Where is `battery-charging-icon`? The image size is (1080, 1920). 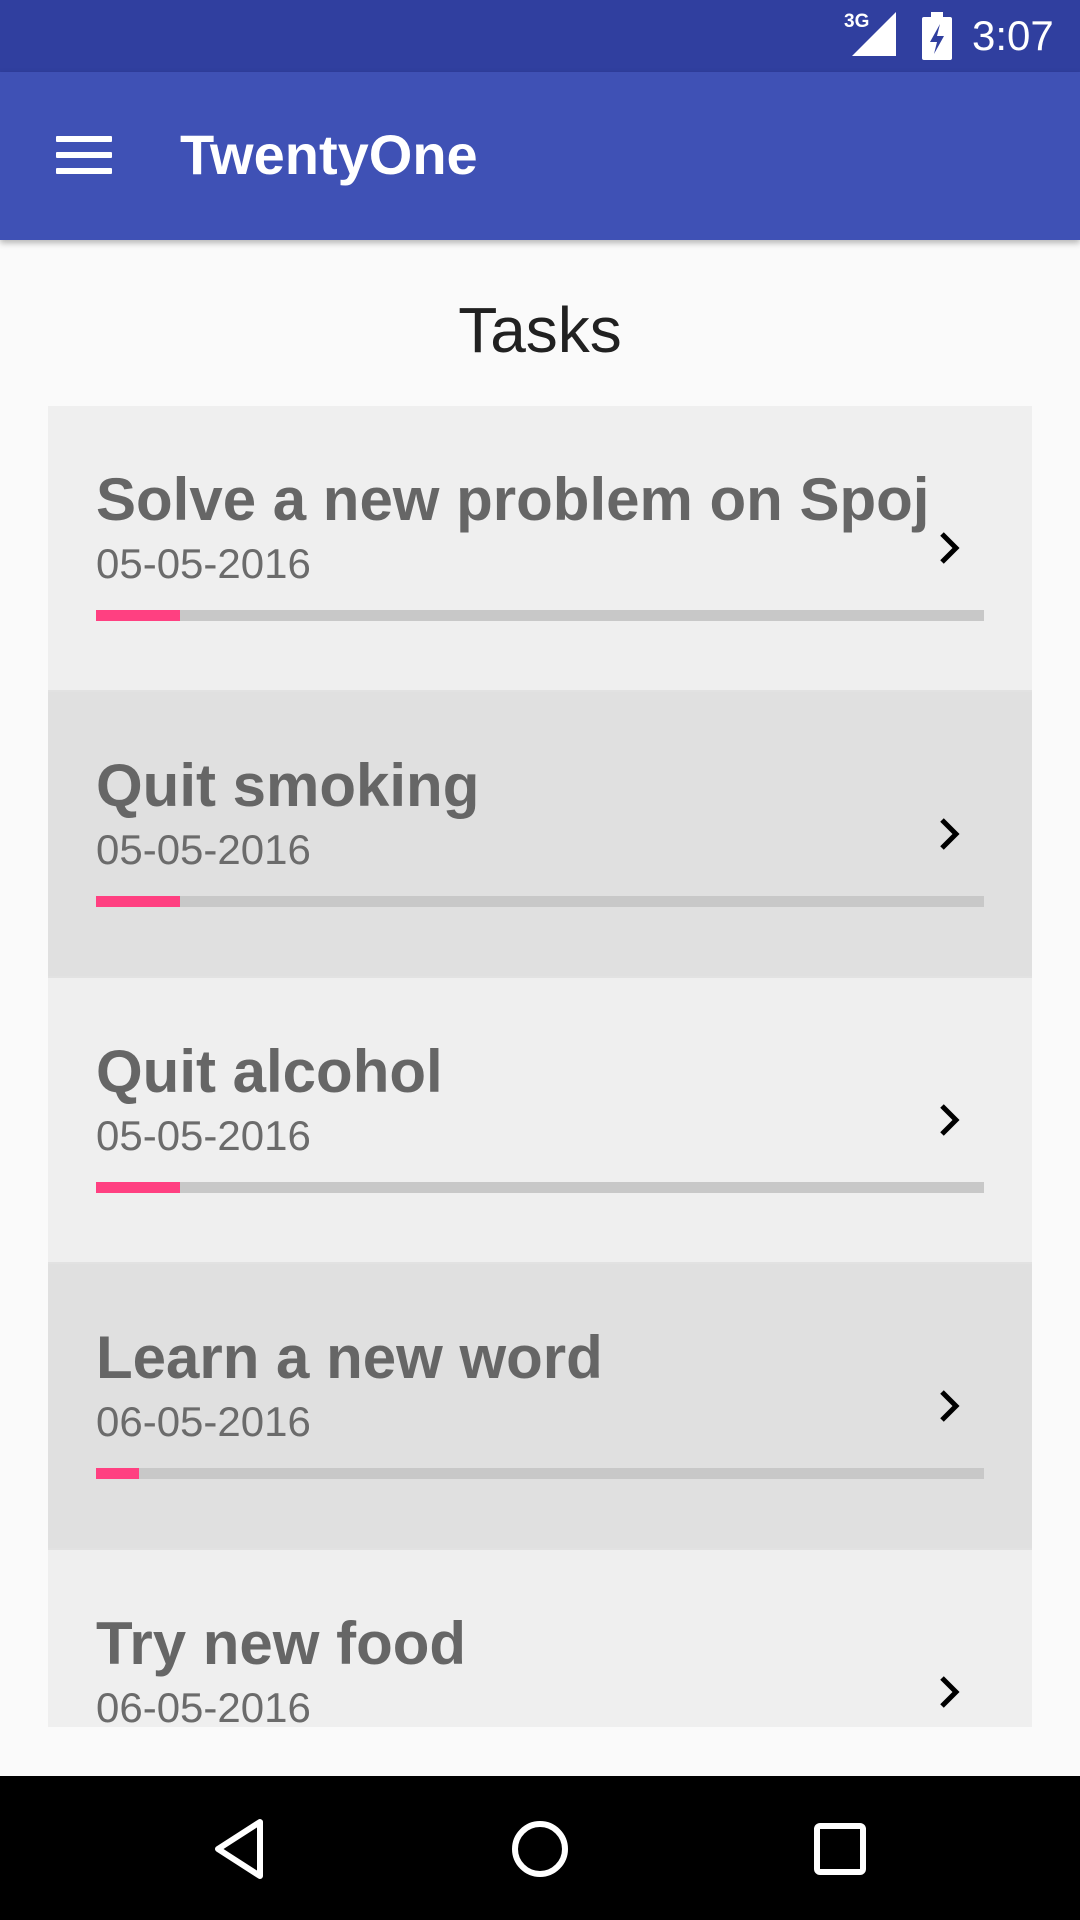 battery-charging-icon is located at coordinates (937, 36).